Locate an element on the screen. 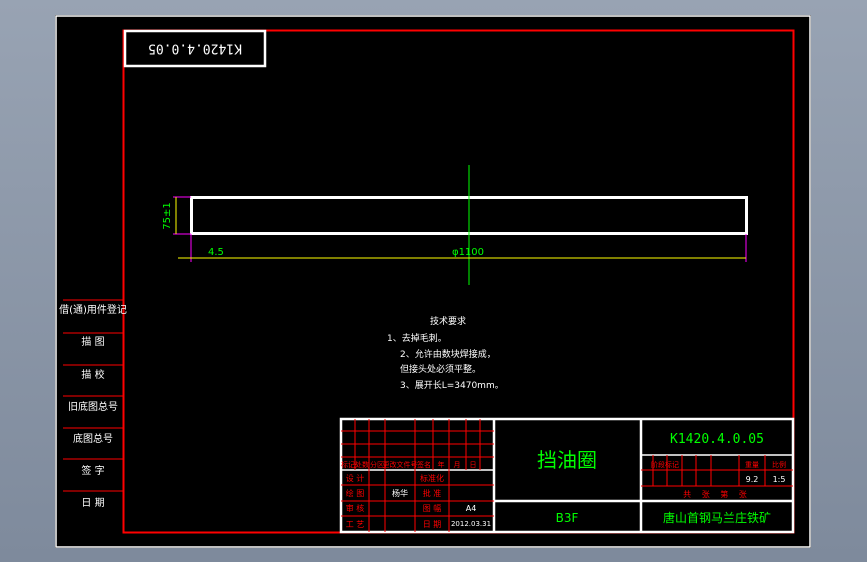 Image resolution: width=867 pixels, height=562 pixels. rev-col-doc: 更改文件号 is located at coordinates (400, 464).